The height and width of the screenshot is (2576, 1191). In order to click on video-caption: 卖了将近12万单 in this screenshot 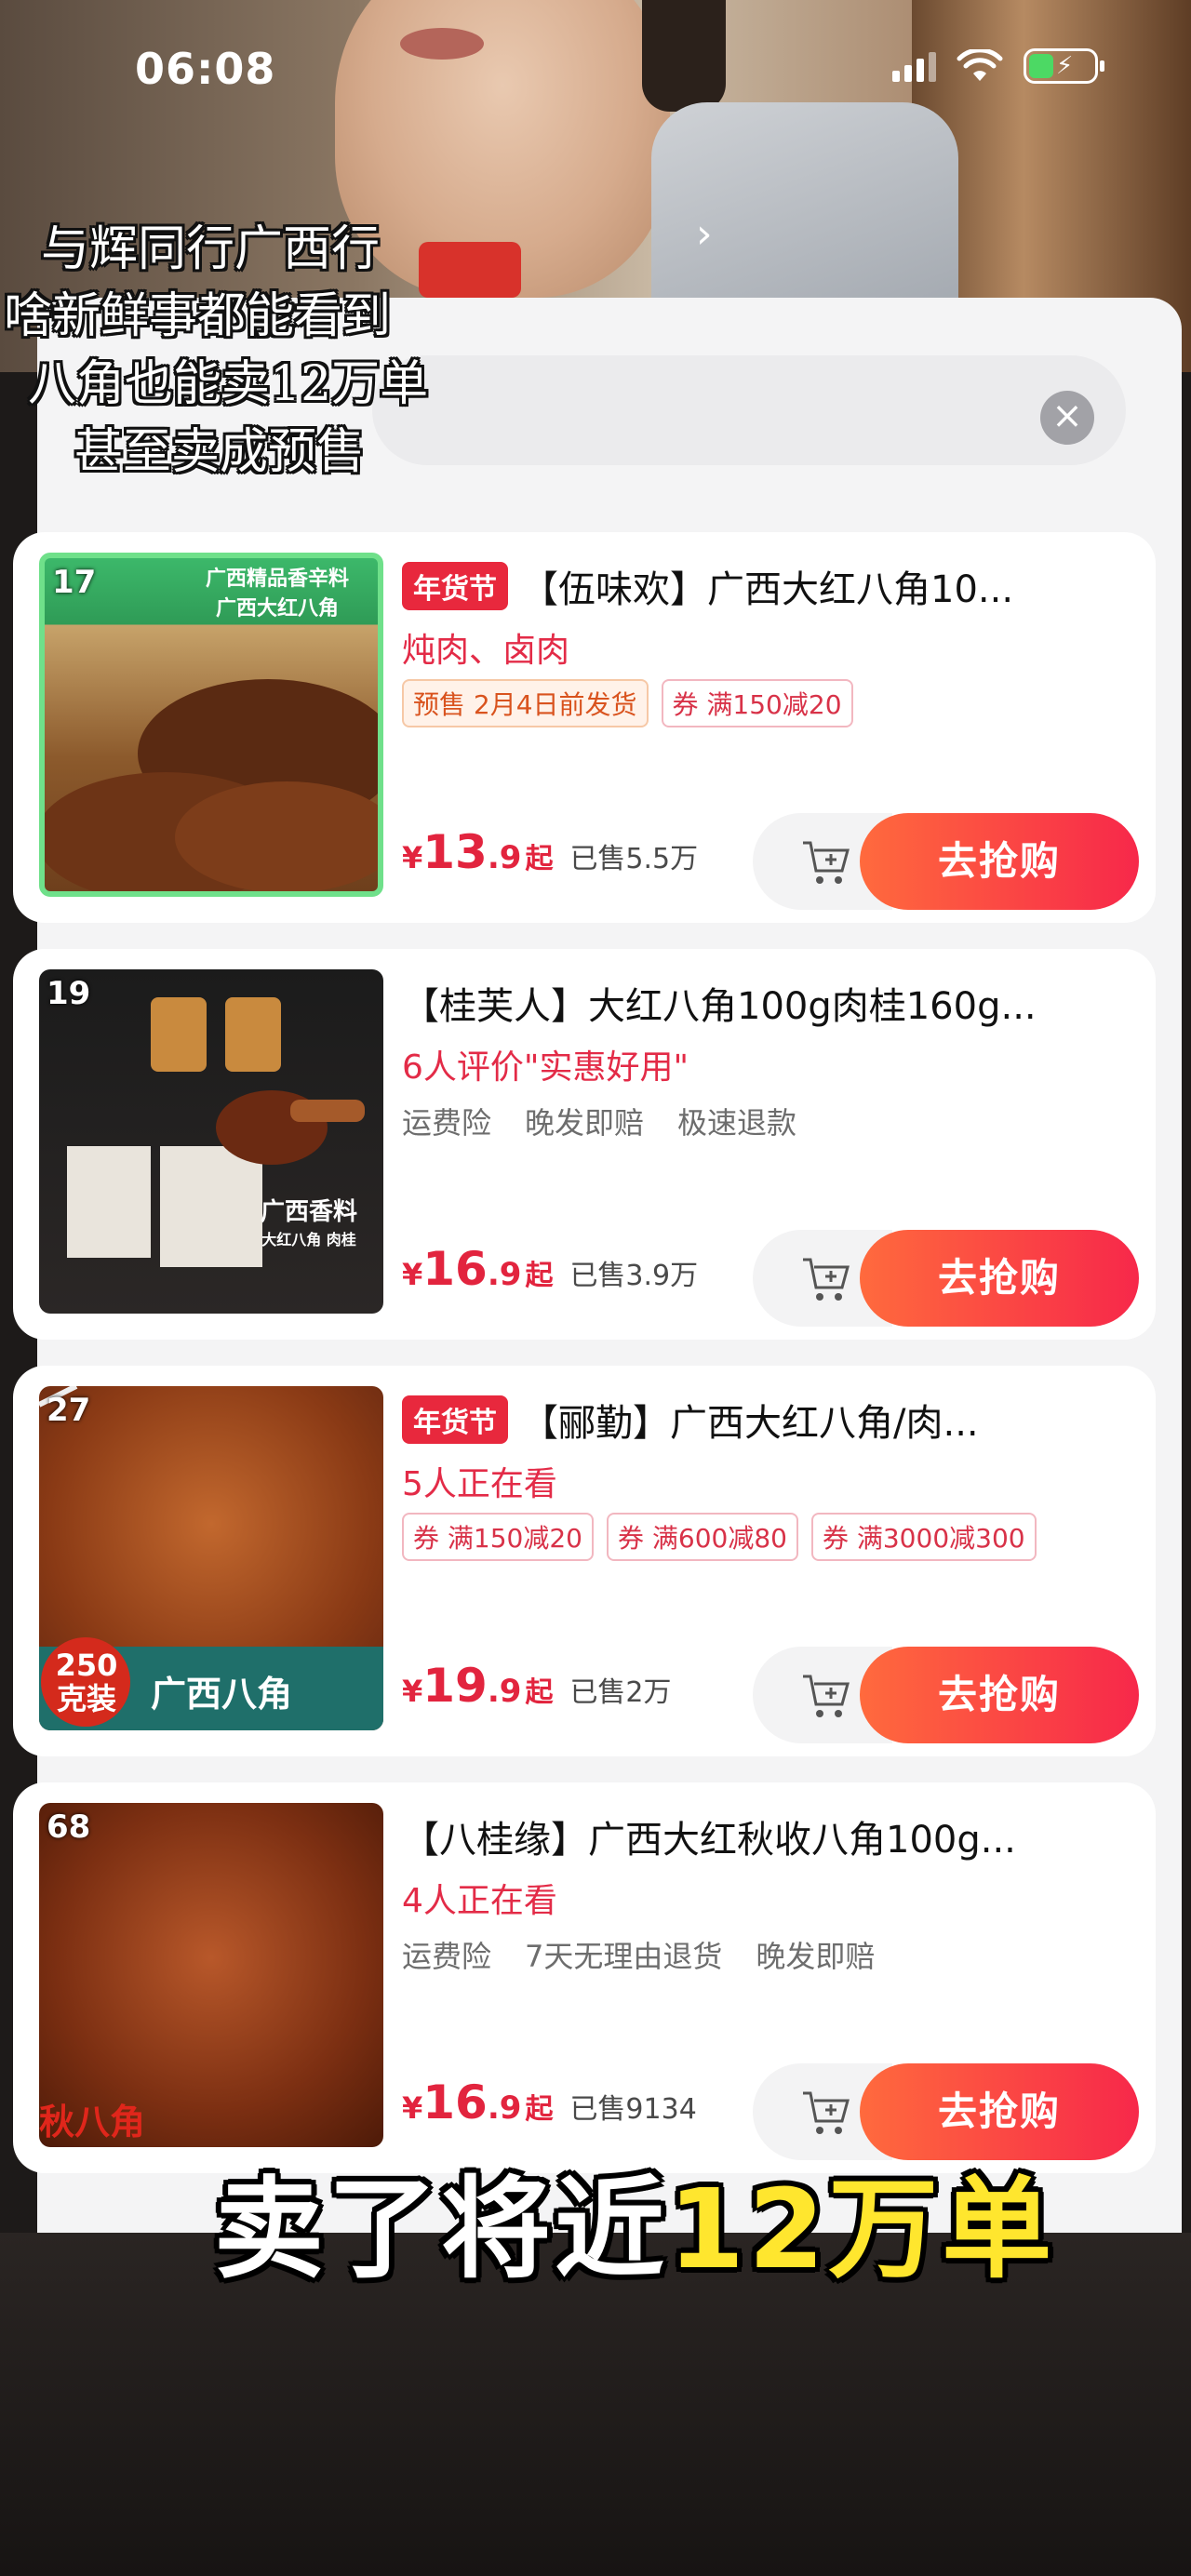, I will do `click(634, 2219)`.